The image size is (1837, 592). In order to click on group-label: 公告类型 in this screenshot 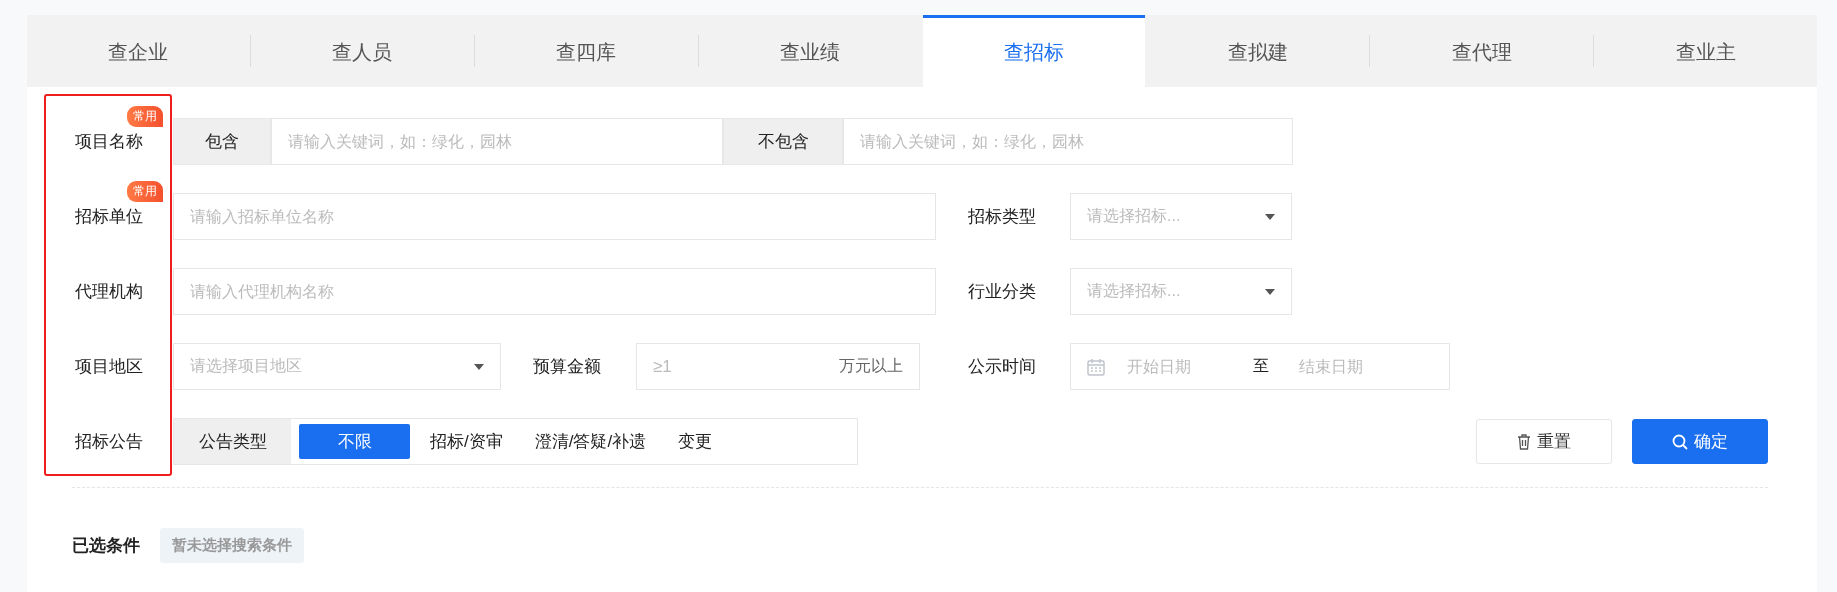, I will do `click(232, 441)`.